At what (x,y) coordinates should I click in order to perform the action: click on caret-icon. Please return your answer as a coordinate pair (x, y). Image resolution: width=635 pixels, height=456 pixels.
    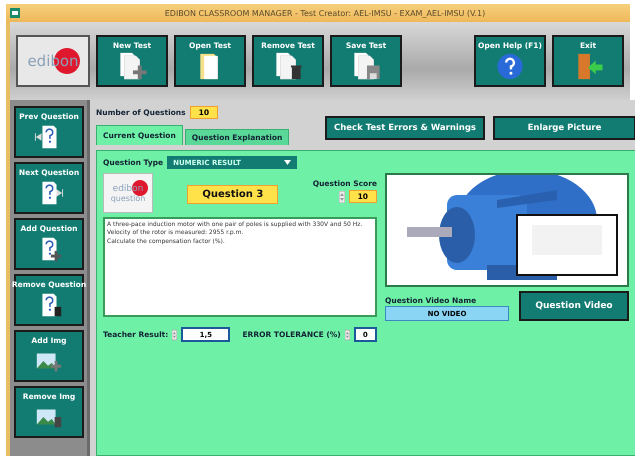
    Looking at the image, I should click on (288, 162).